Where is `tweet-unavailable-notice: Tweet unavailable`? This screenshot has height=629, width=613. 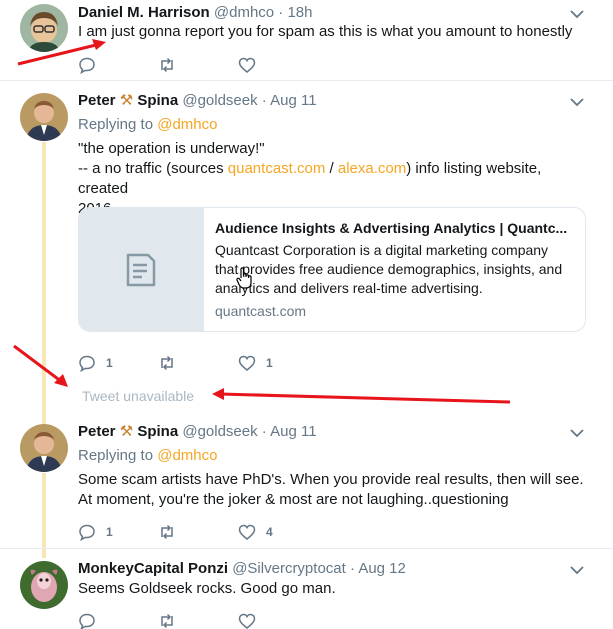
tweet-unavailable-notice: Tweet unavailable is located at coordinates (138, 396).